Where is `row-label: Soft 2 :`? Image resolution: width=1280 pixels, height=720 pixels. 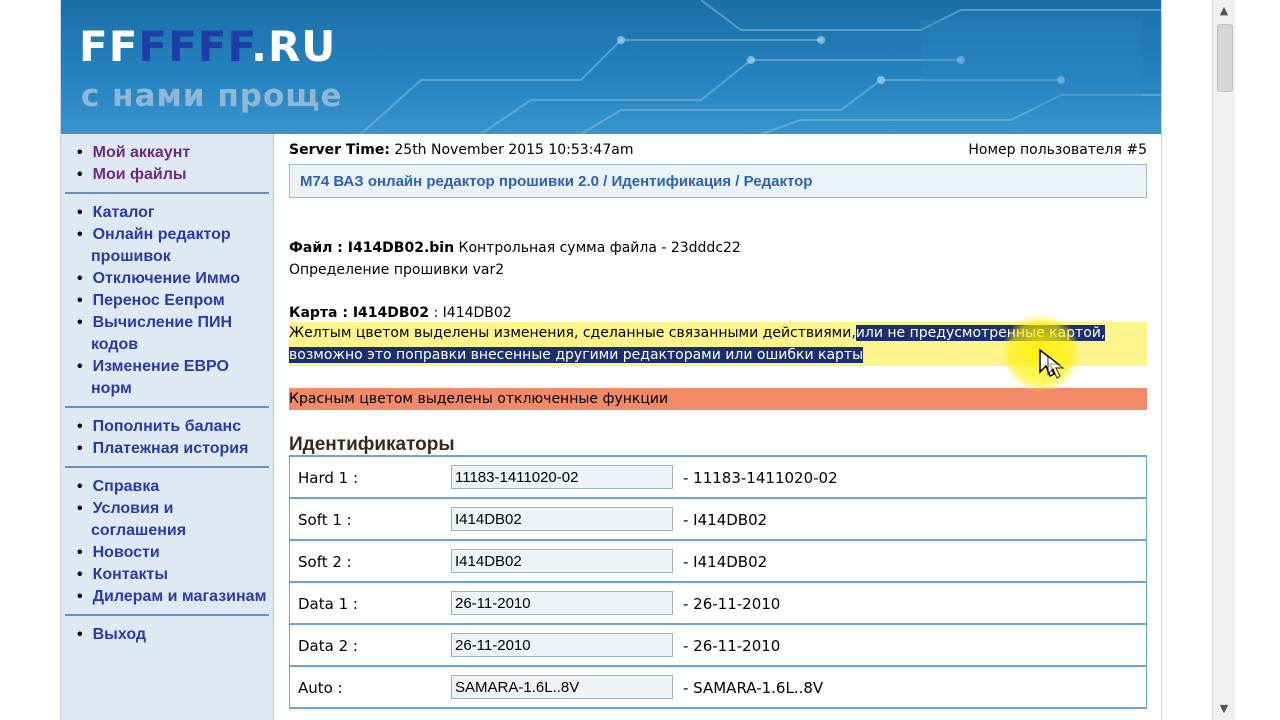
row-label: Soft 2 : is located at coordinates (325, 562).